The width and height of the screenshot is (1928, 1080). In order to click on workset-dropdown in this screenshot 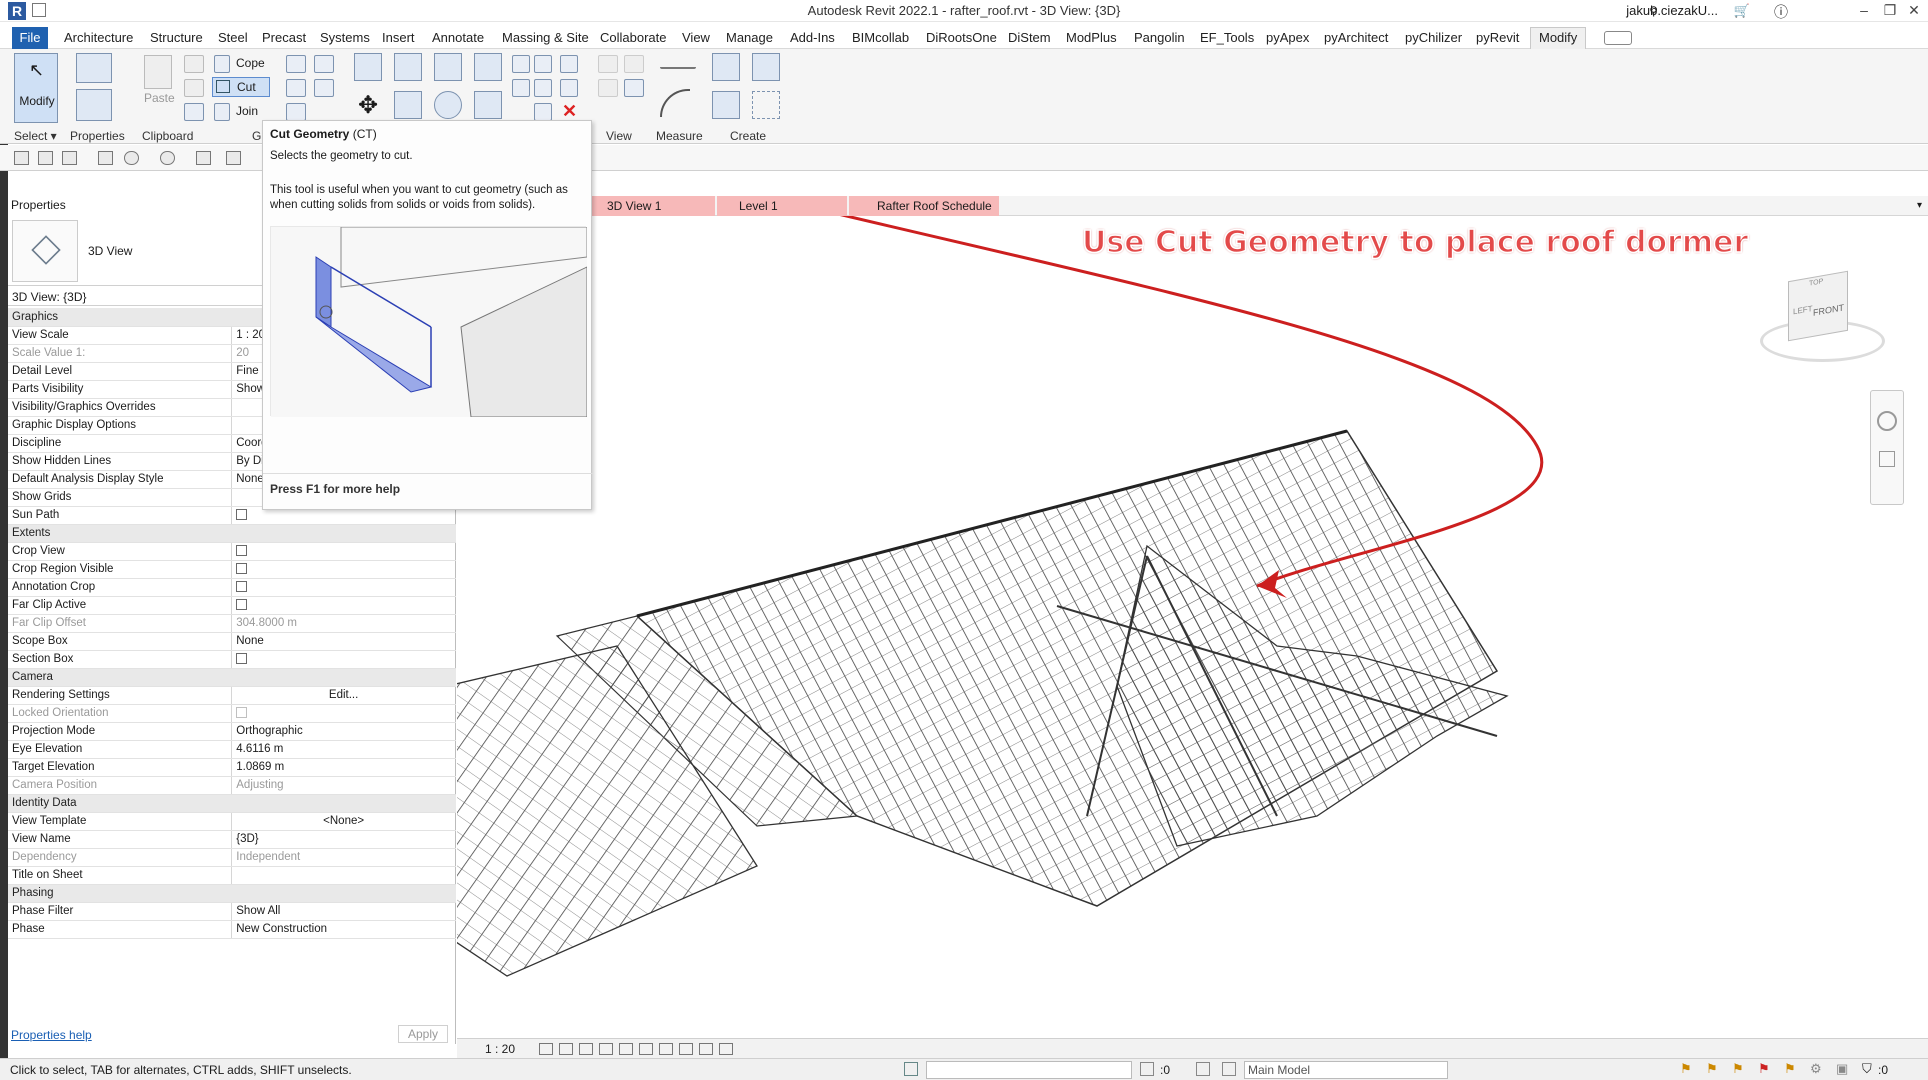, I will do `click(1029, 1070)`.